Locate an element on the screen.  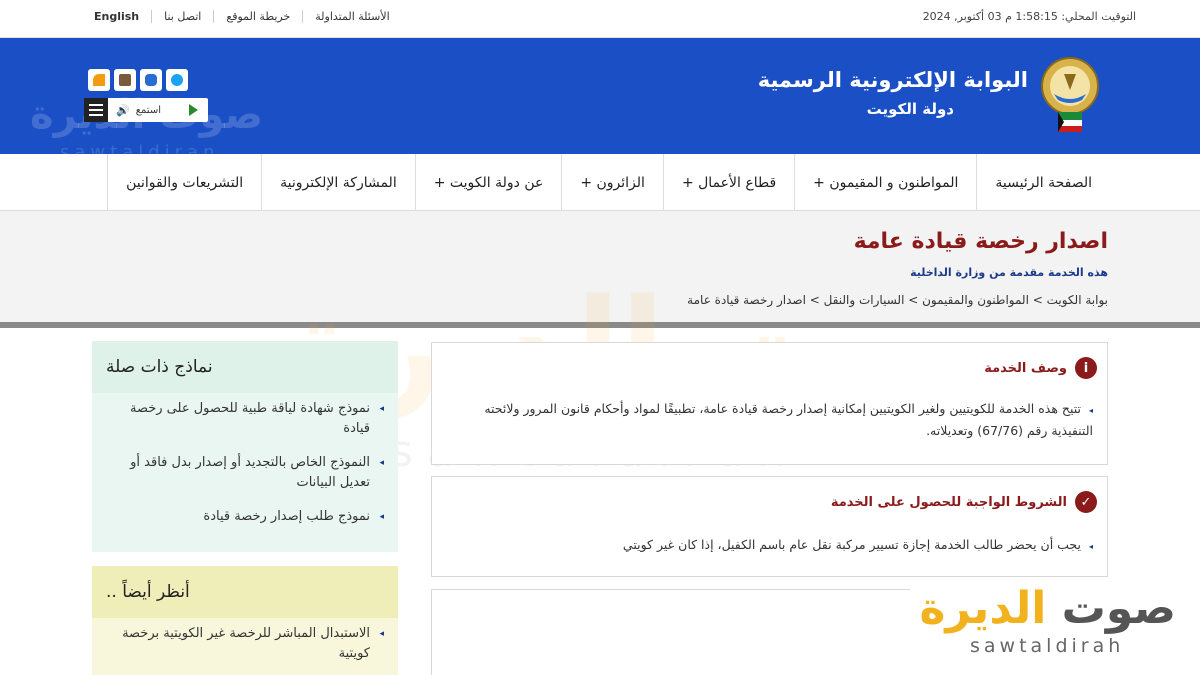
play-icon is located at coordinates (193, 110).